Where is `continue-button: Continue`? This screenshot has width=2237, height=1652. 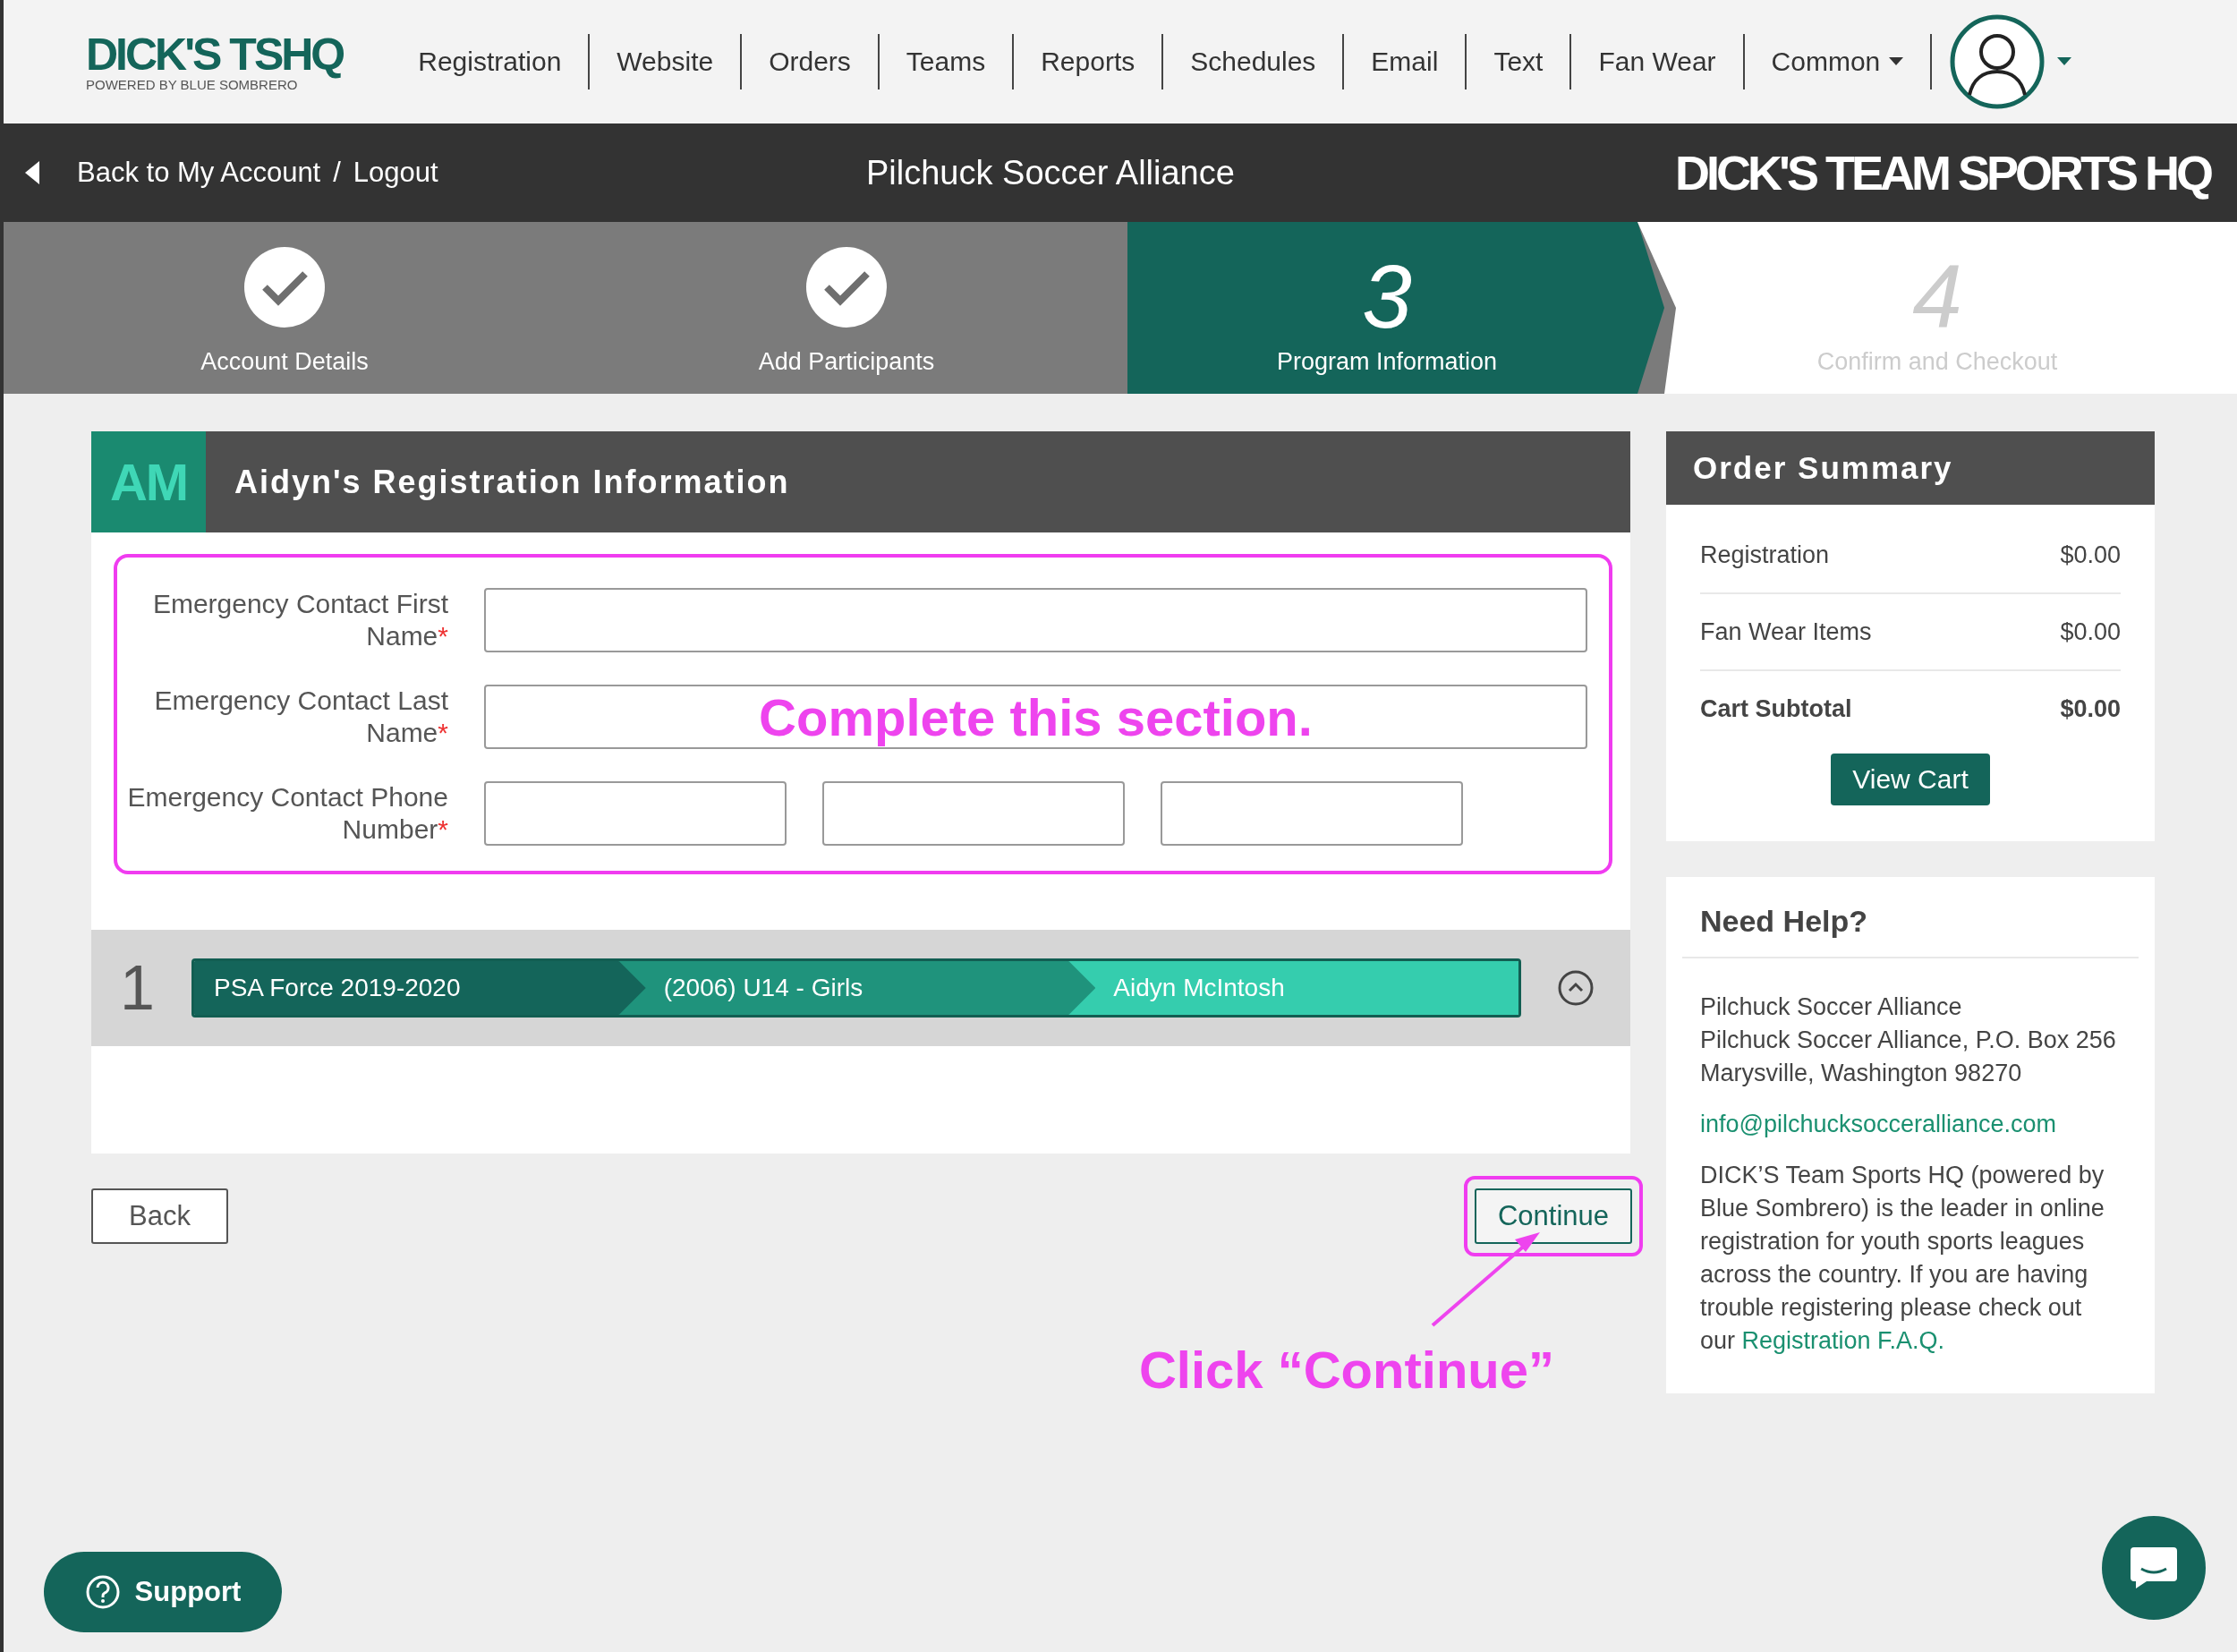 continue-button: Continue is located at coordinates (1553, 1216).